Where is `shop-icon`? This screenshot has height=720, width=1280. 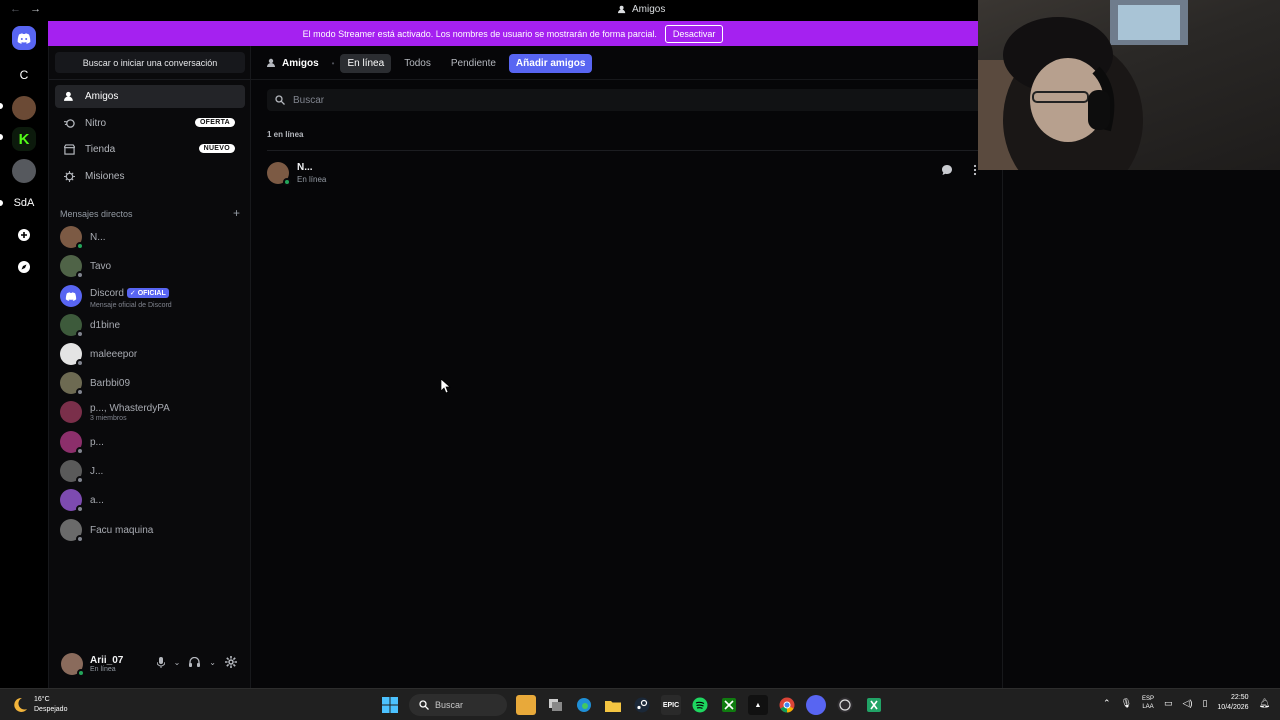 shop-icon is located at coordinates (69, 150).